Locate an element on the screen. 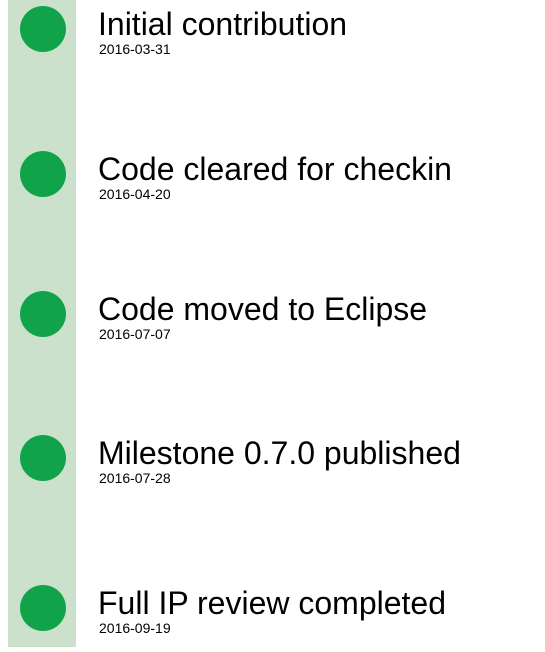 The image size is (545, 652). event-date: 2016-07-07 is located at coordinates (135, 334).